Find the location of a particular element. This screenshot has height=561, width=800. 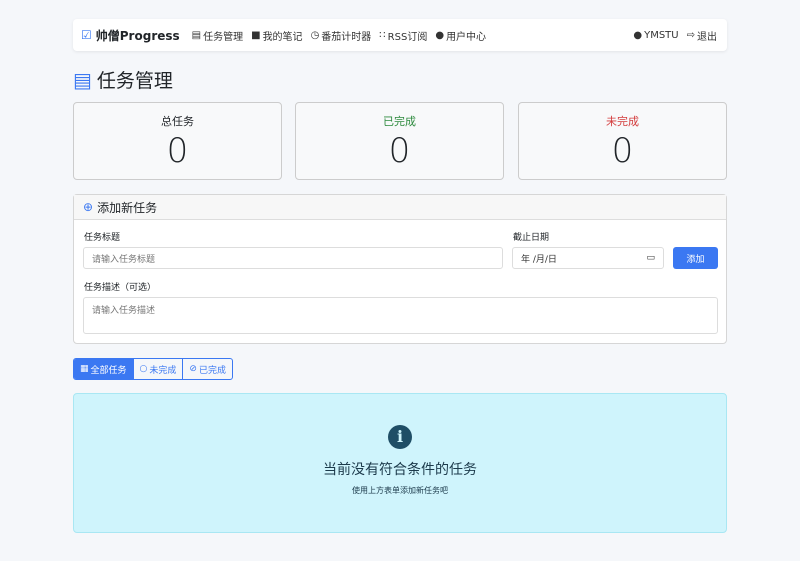

desc-label: 任务描述（可选） is located at coordinates (120, 288).